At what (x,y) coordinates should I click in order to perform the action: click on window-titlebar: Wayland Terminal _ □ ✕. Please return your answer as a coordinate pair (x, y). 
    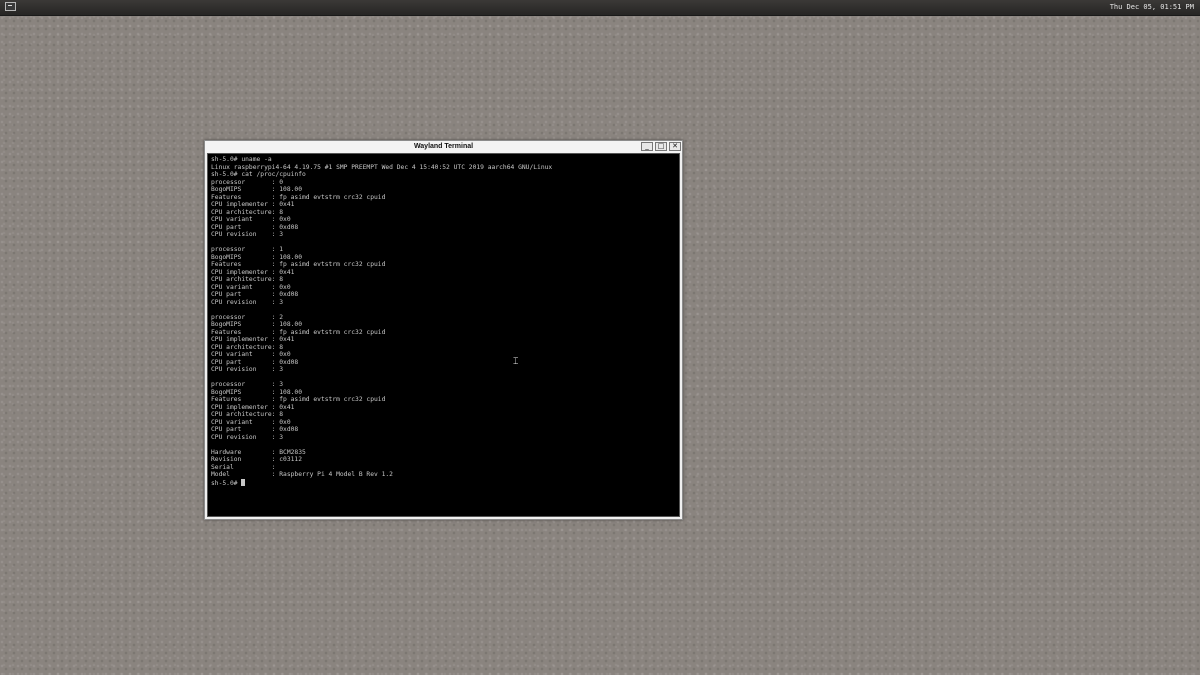
    Looking at the image, I should click on (443, 147).